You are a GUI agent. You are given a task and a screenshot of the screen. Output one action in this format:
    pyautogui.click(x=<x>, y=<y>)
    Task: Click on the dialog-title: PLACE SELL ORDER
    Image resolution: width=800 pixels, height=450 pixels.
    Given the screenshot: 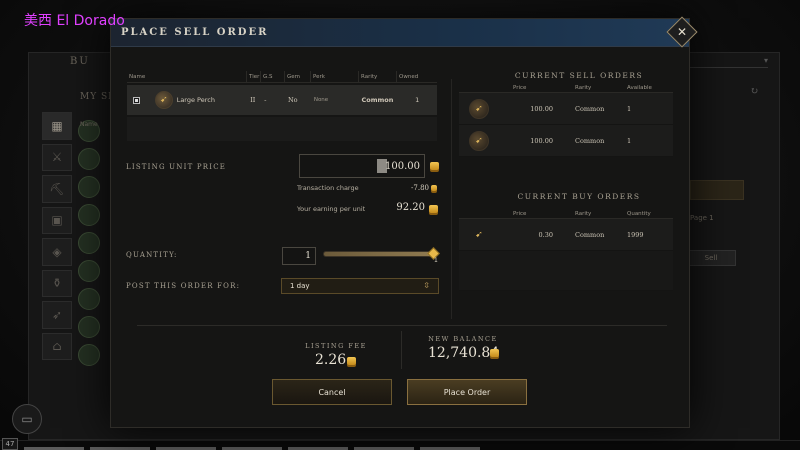 What is the action you would take?
    pyautogui.click(x=195, y=32)
    